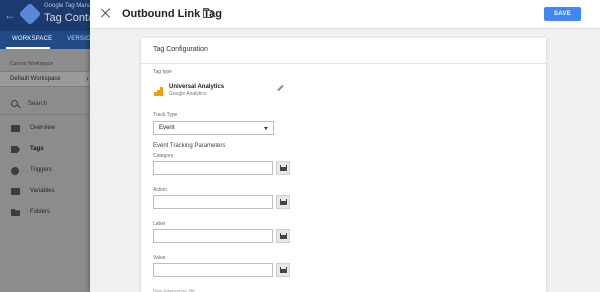  What do you see at coordinates (213, 270) in the screenshot?
I see `value-field` at bounding box center [213, 270].